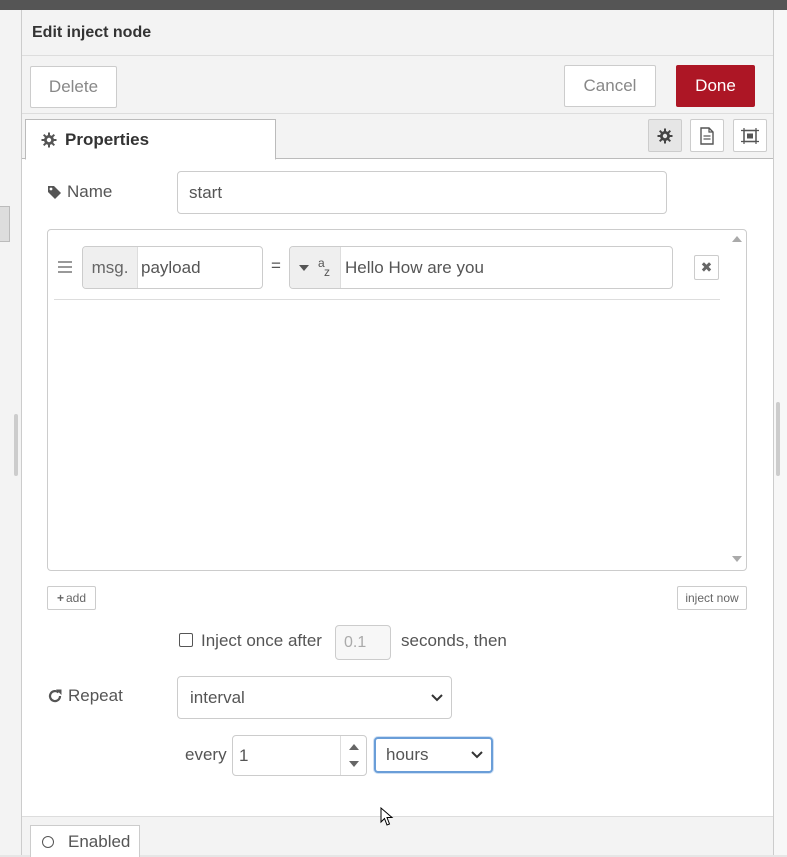 This screenshot has width=787, height=857. I want to click on refresh-icon, so click(55, 696).